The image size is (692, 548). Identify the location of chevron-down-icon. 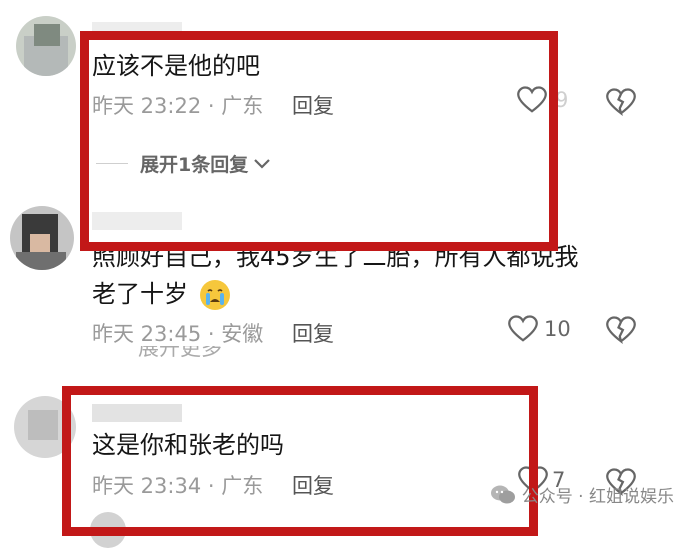
(262, 163).